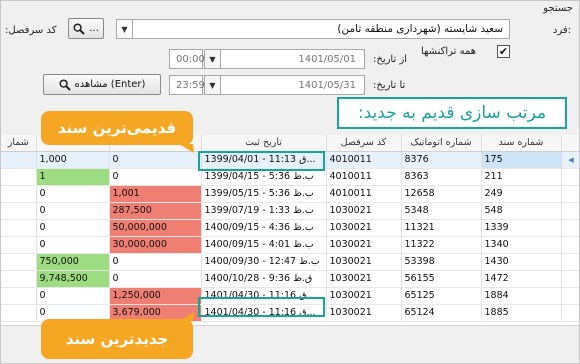 Image resolution: width=580 pixels, height=364 pixels. Describe the element at coordinates (261, 161) in the screenshot. I see `oldest-date-highlight` at that location.